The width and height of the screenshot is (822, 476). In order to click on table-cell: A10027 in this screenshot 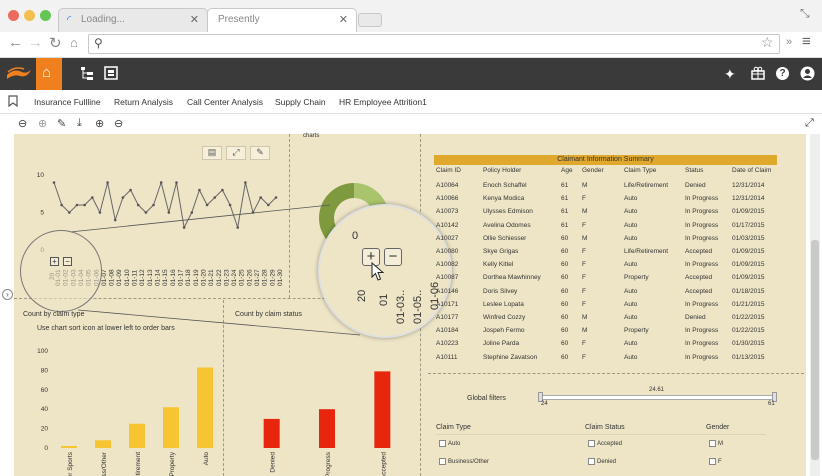, I will do `click(447, 238)`.